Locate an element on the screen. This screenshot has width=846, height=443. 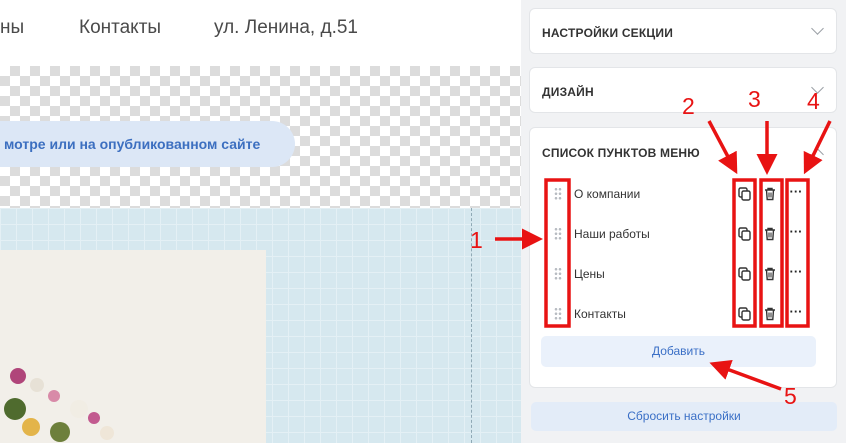
site-nav: ны Контакты ул. Ленина, д.51 is located at coordinates (260, 31).